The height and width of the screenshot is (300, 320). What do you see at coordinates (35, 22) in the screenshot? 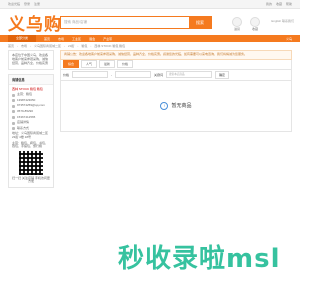
I see `site-logo: 义乌购` at bounding box center [35, 22].